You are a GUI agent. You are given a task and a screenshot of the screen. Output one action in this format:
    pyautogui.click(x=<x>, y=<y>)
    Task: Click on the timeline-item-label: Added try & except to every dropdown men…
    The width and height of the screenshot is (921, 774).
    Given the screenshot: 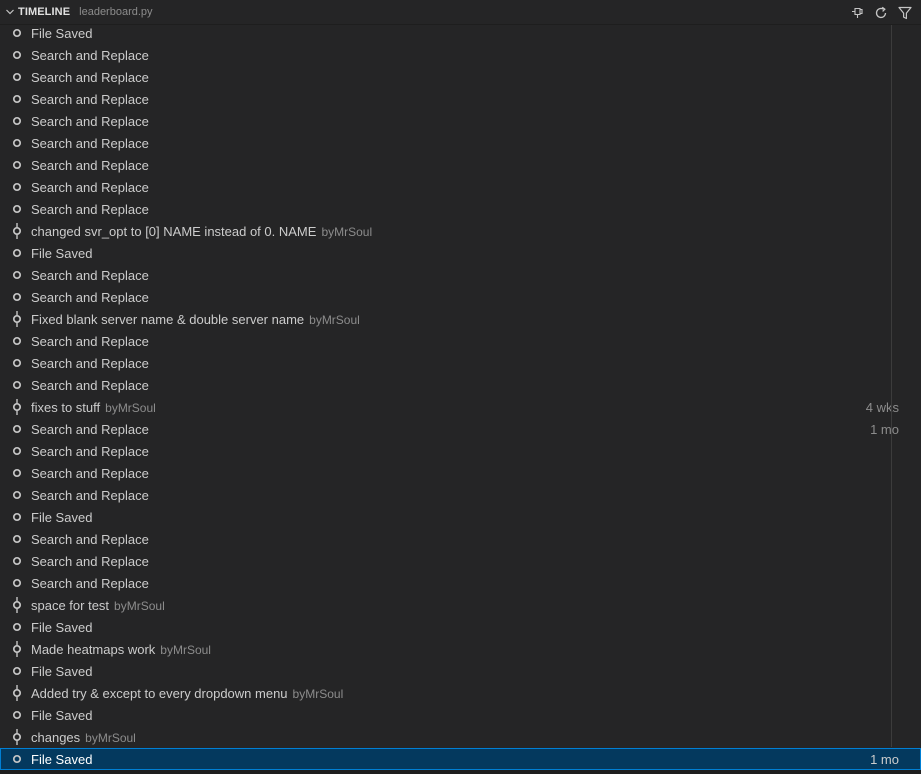 What is the action you would take?
    pyautogui.click(x=187, y=693)
    